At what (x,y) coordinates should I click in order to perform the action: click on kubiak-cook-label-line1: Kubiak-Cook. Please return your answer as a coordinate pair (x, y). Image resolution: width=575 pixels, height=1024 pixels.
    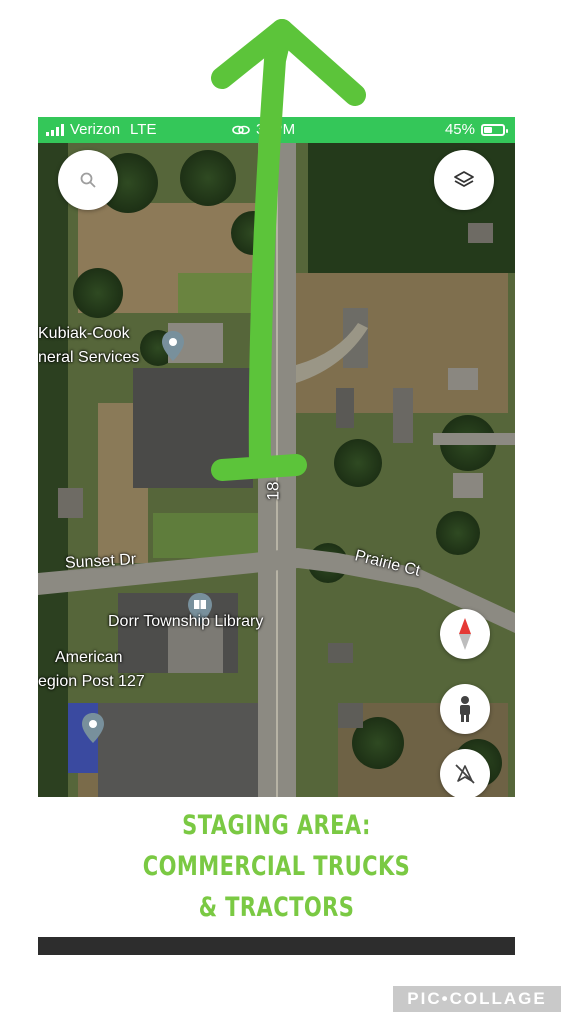
    Looking at the image, I should click on (84, 333).